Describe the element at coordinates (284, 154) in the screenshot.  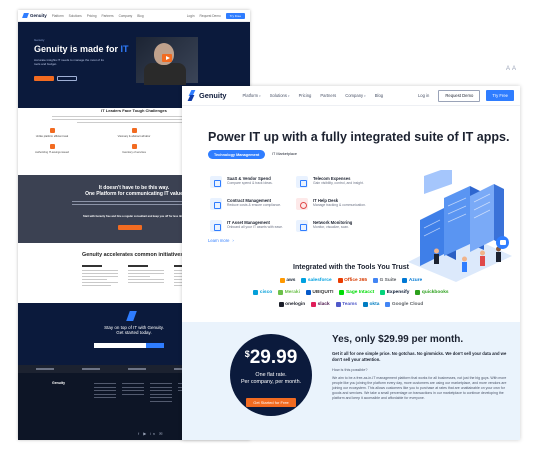
I see `tab-it-marketplace: IT Marketplace` at that location.